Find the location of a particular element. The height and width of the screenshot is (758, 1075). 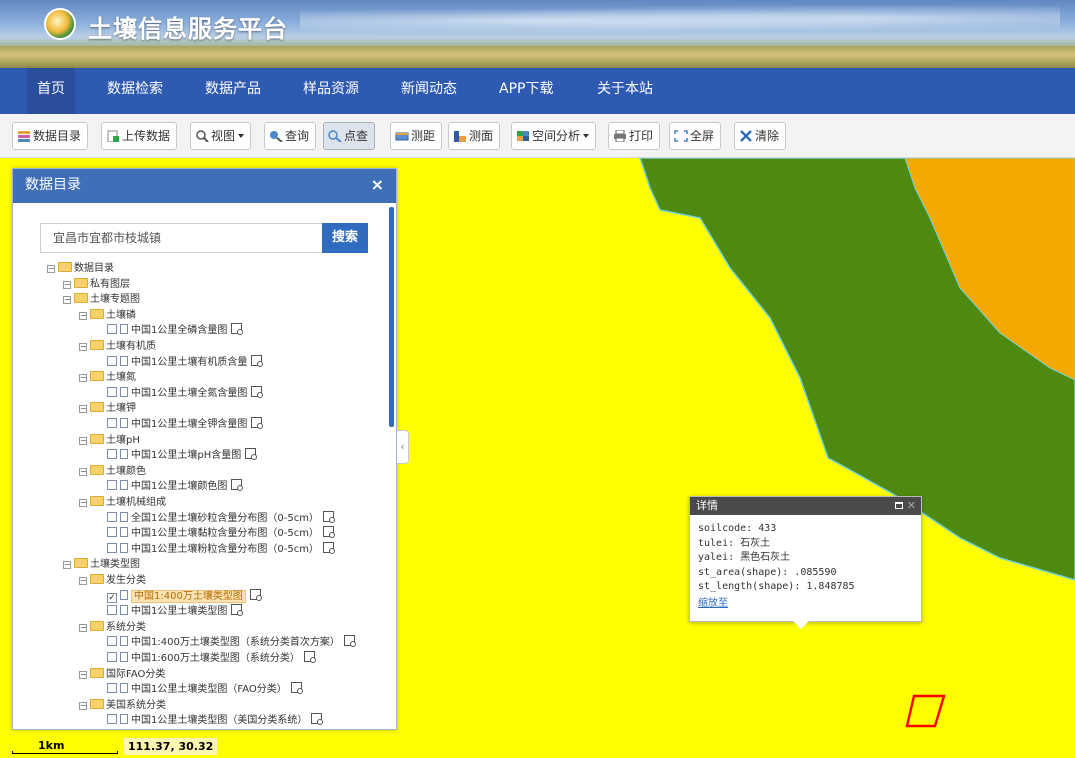

app-title: 土壤信息服务平台 is located at coordinates (188, 26).